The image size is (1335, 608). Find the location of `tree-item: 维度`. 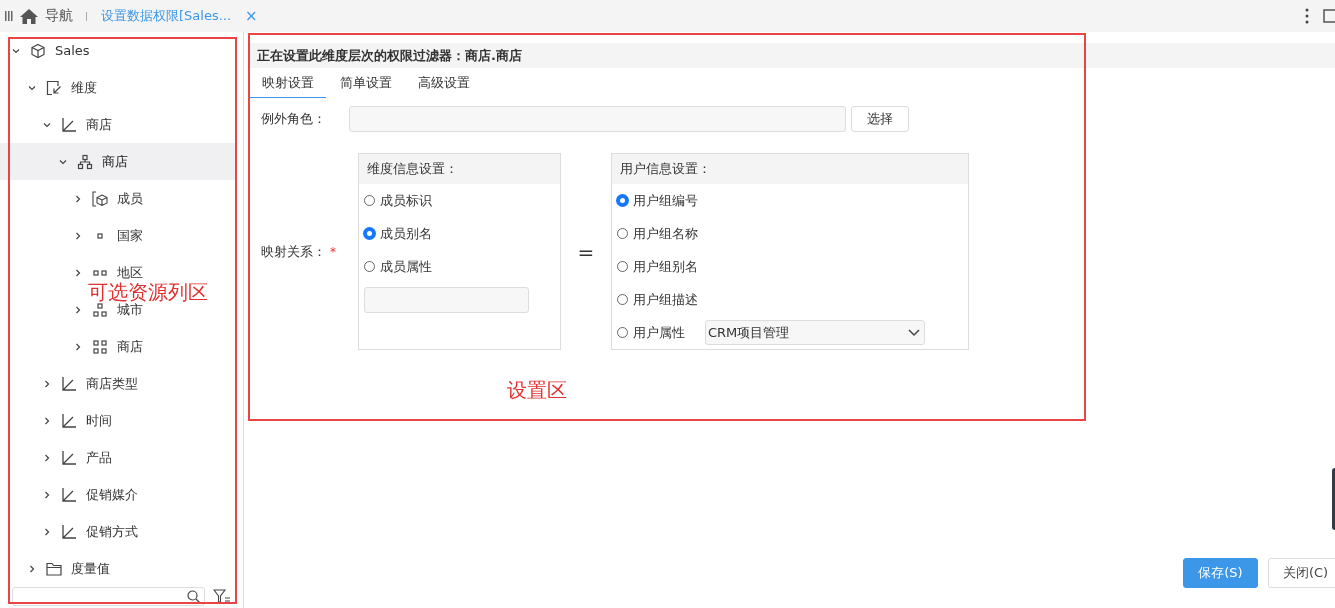

tree-item: 维度 is located at coordinates (62, 87).